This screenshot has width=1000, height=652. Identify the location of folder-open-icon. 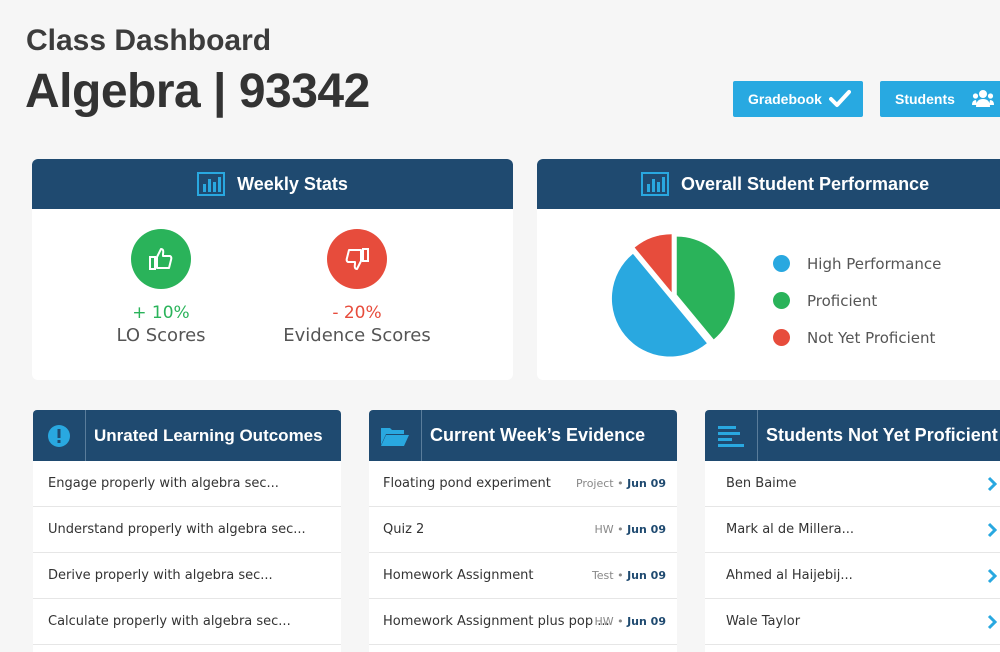
(395, 436).